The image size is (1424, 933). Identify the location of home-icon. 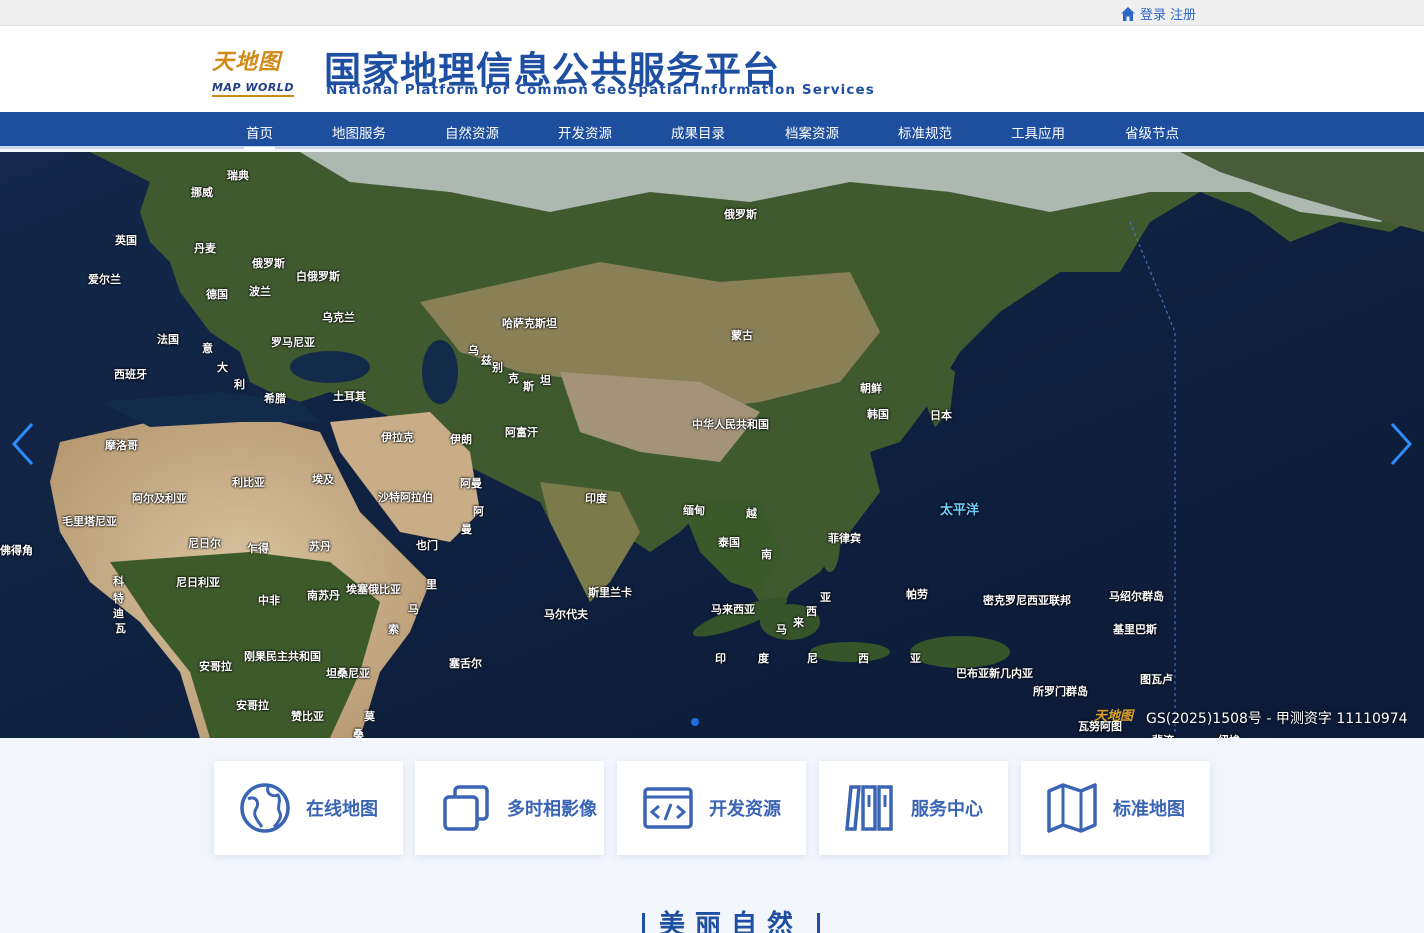
(1128, 13).